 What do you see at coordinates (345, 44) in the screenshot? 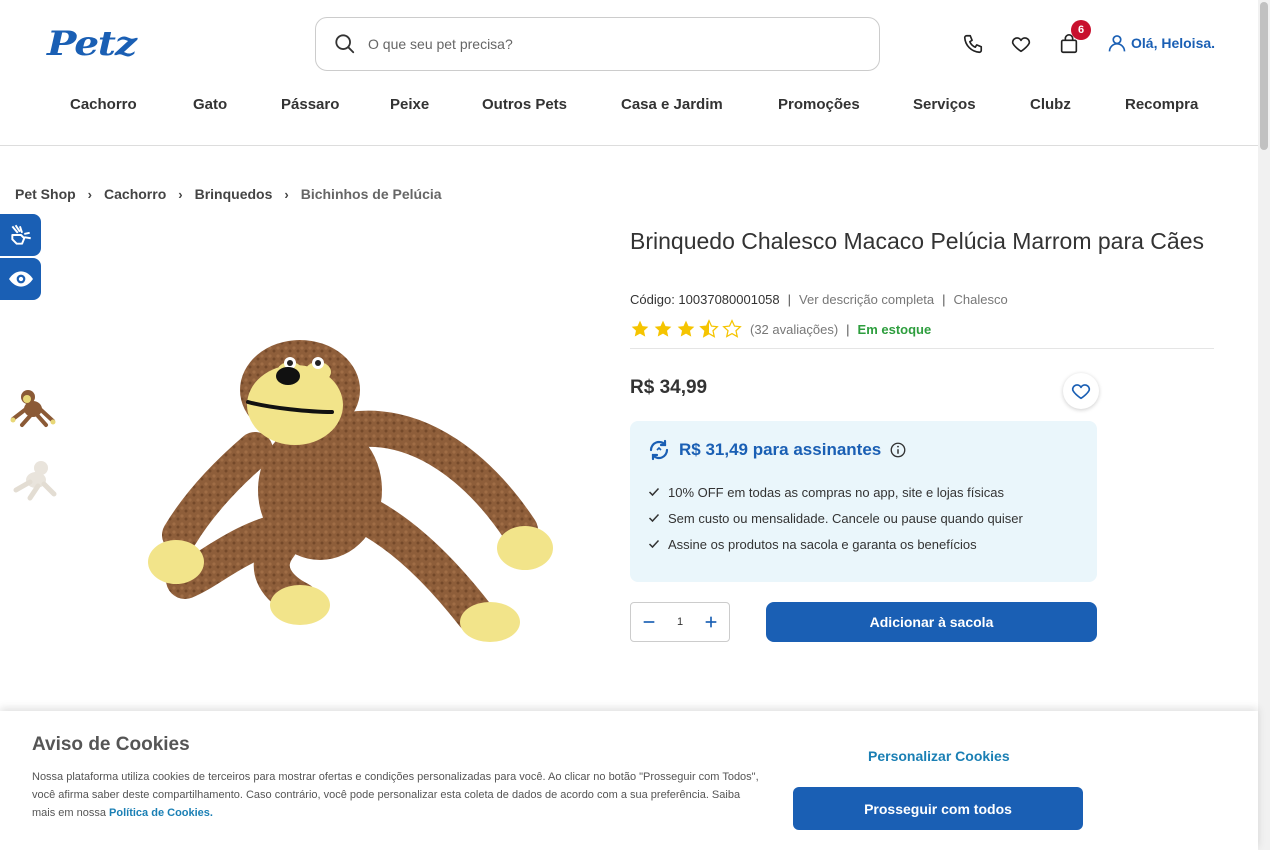
I see `search-icon` at bounding box center [345, 44].